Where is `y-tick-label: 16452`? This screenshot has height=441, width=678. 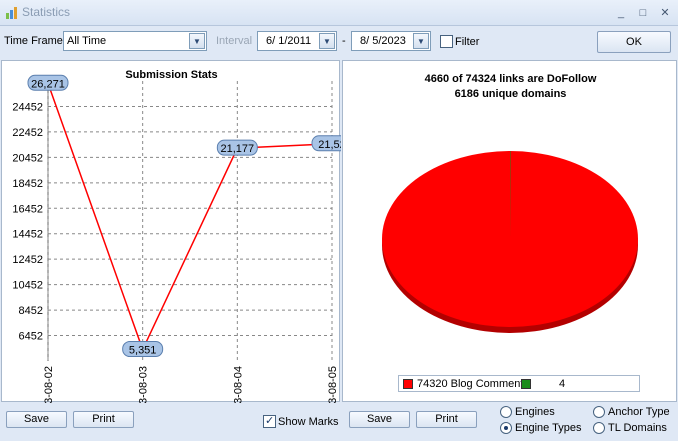 y-tick-label: 16452 is located at coordinates (27, 209).